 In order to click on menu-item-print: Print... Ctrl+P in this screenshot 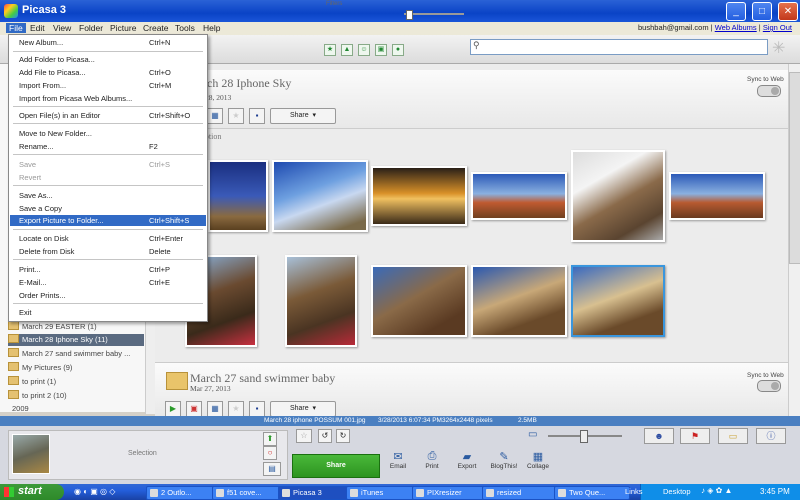, I will do `click(108, 269)`.